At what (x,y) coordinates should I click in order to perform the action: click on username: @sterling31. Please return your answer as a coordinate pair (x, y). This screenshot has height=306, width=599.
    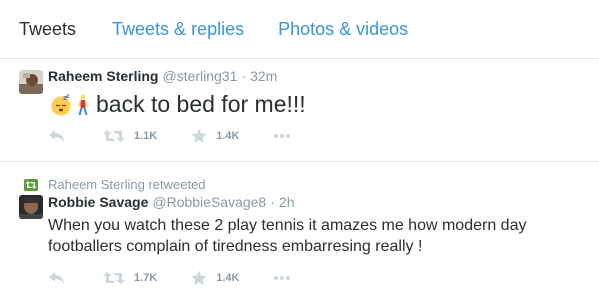
    Looking at the image, I should click on (199, 76).